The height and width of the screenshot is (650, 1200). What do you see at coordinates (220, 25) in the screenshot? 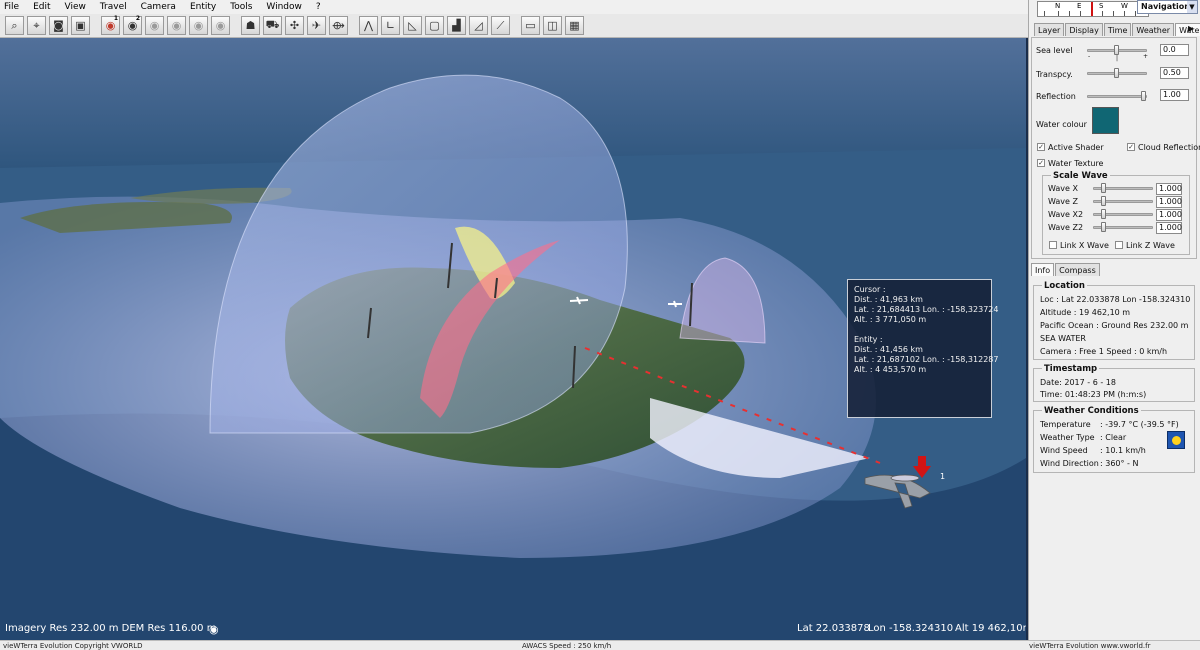
I see `camera-disabled-4-icon: ◉` at bounding box center [220, 25].